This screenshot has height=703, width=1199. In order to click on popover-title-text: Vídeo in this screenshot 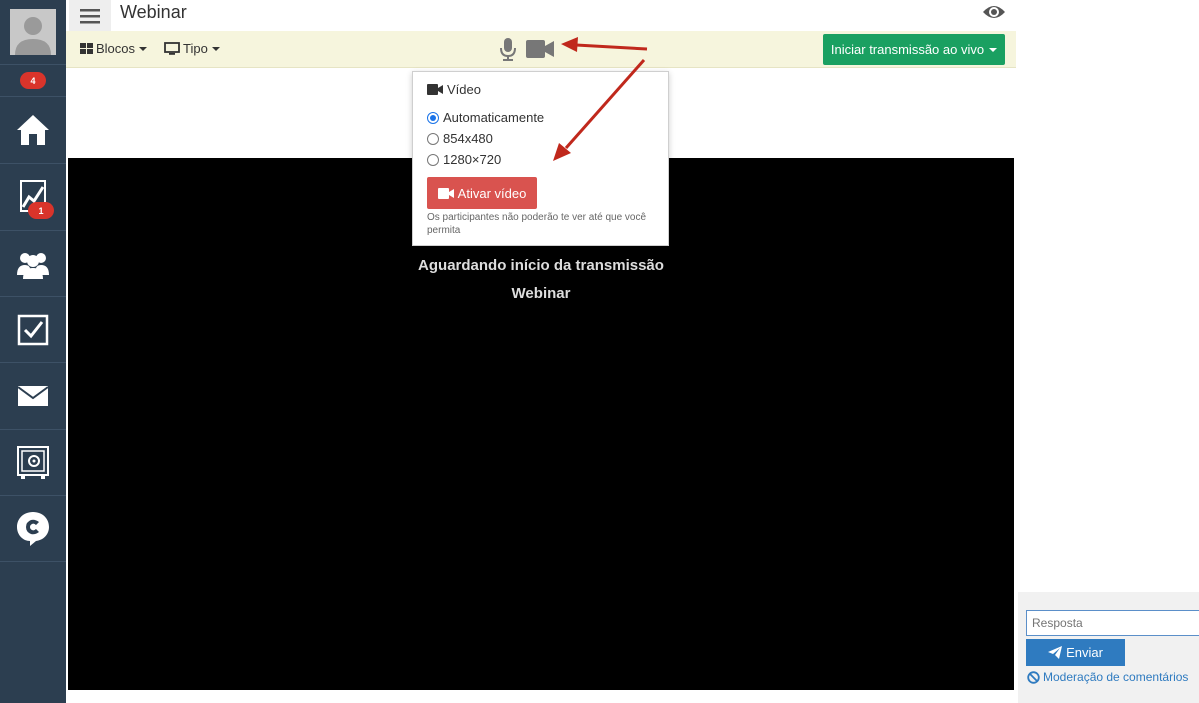, I will do `click(464, 89)`.